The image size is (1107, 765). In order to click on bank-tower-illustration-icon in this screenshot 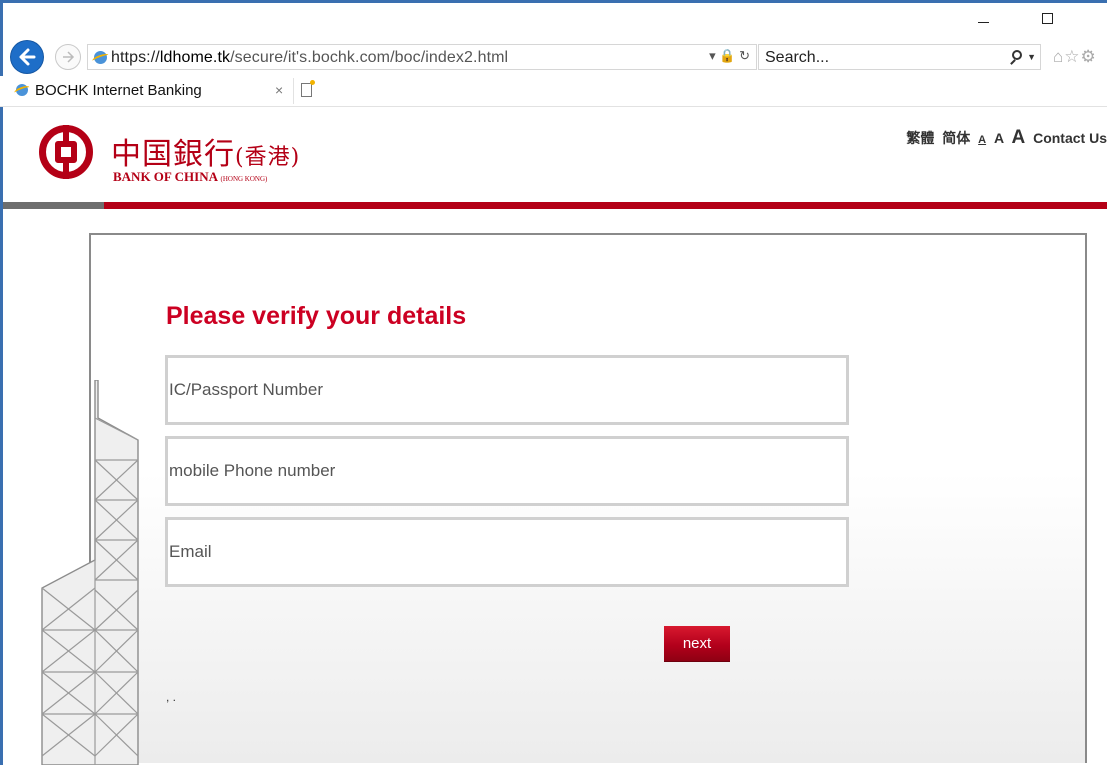, I will do `click(90, 572)`.